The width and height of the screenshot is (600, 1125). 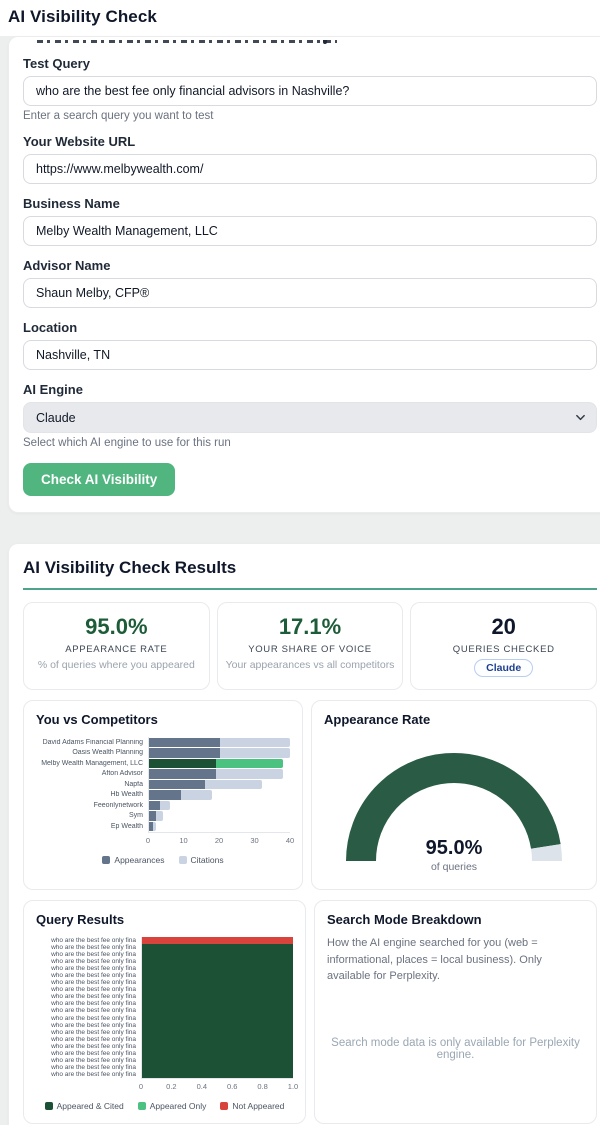 What do you see at coordinates (126, 795) in the screenshot?
I see `category-label: Hb Wealth` at bounding box center [126, 795].